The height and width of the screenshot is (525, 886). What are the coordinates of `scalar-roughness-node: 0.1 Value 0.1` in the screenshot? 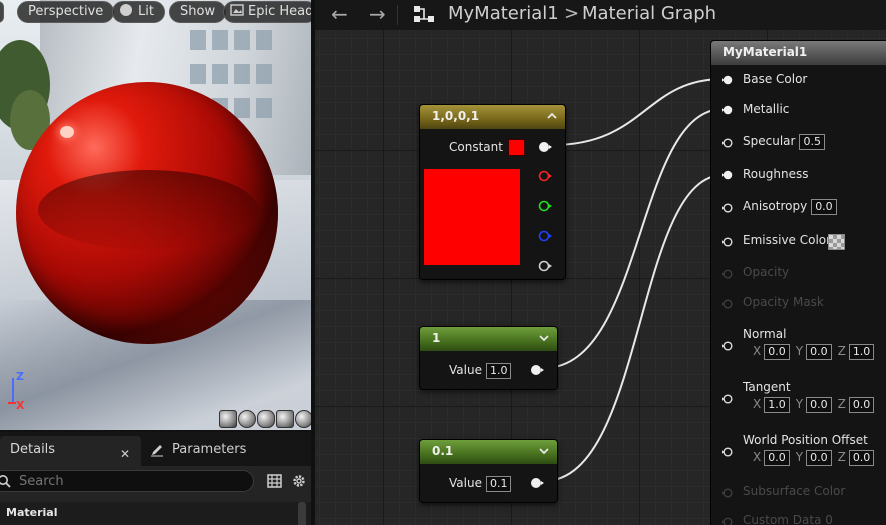 It's located at (488, 471).